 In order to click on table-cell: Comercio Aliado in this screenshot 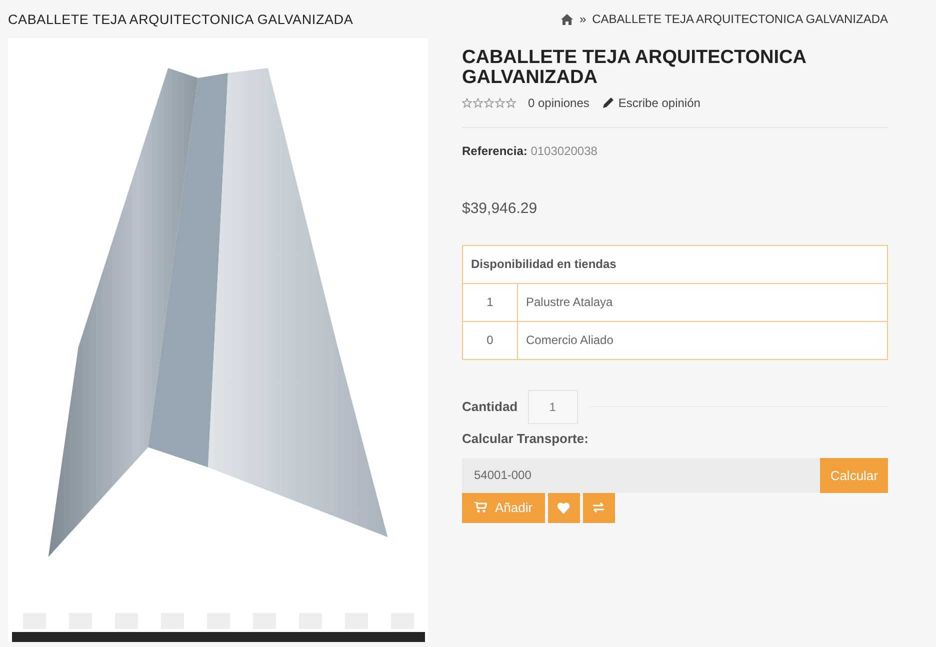, I will do `click(703, 340)`.